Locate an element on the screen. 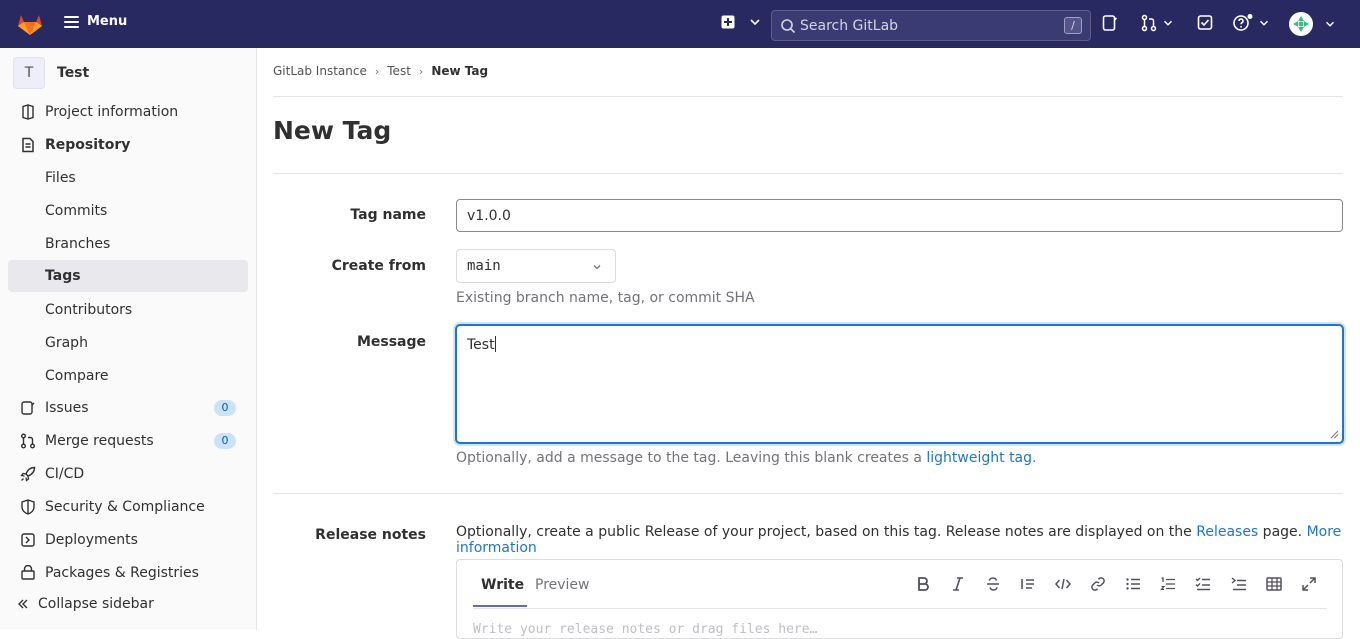 The height and width of the screenshot is (639, 1360). search-icon is located at coordinates (788, 25).